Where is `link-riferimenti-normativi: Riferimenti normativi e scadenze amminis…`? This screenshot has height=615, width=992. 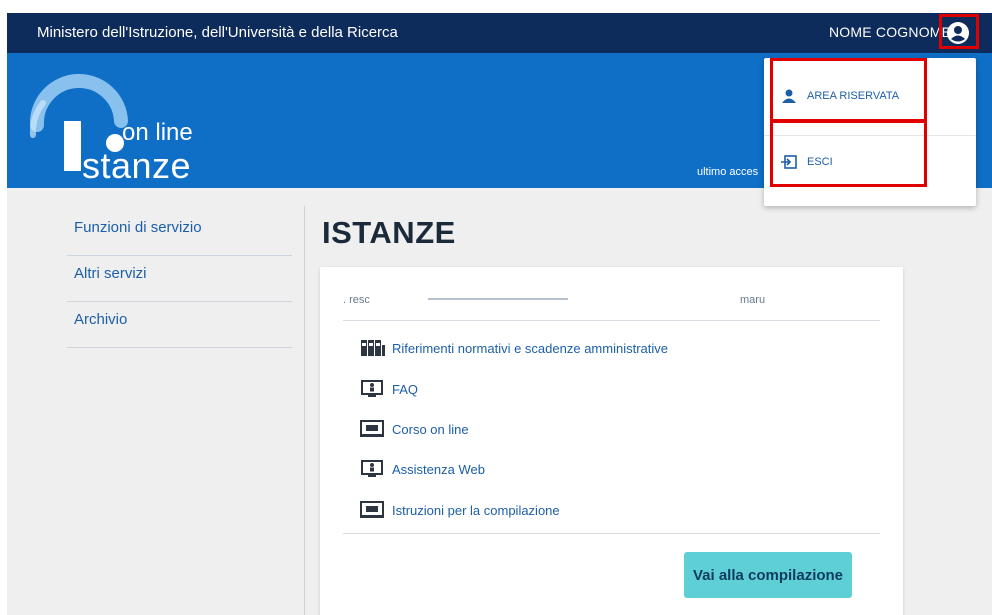
link-riferimenti-normativi: Riferimenti normativi e scadenze amminis… is located at coordinates (514, 348).